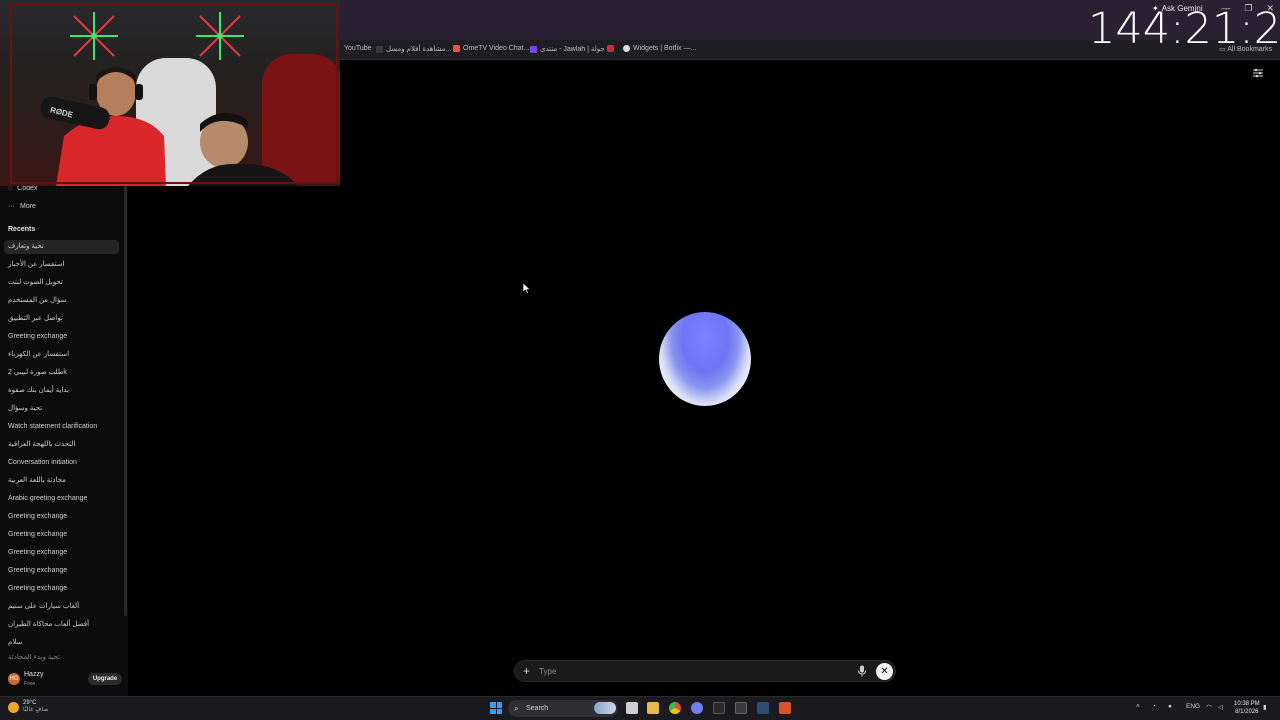 The height and width of the screenshot is (720, 1280). Describe the element at coordinates (61, 265) in the screenshot. I see `recent-chat-item: استفسار عن الأخبار` at that location.